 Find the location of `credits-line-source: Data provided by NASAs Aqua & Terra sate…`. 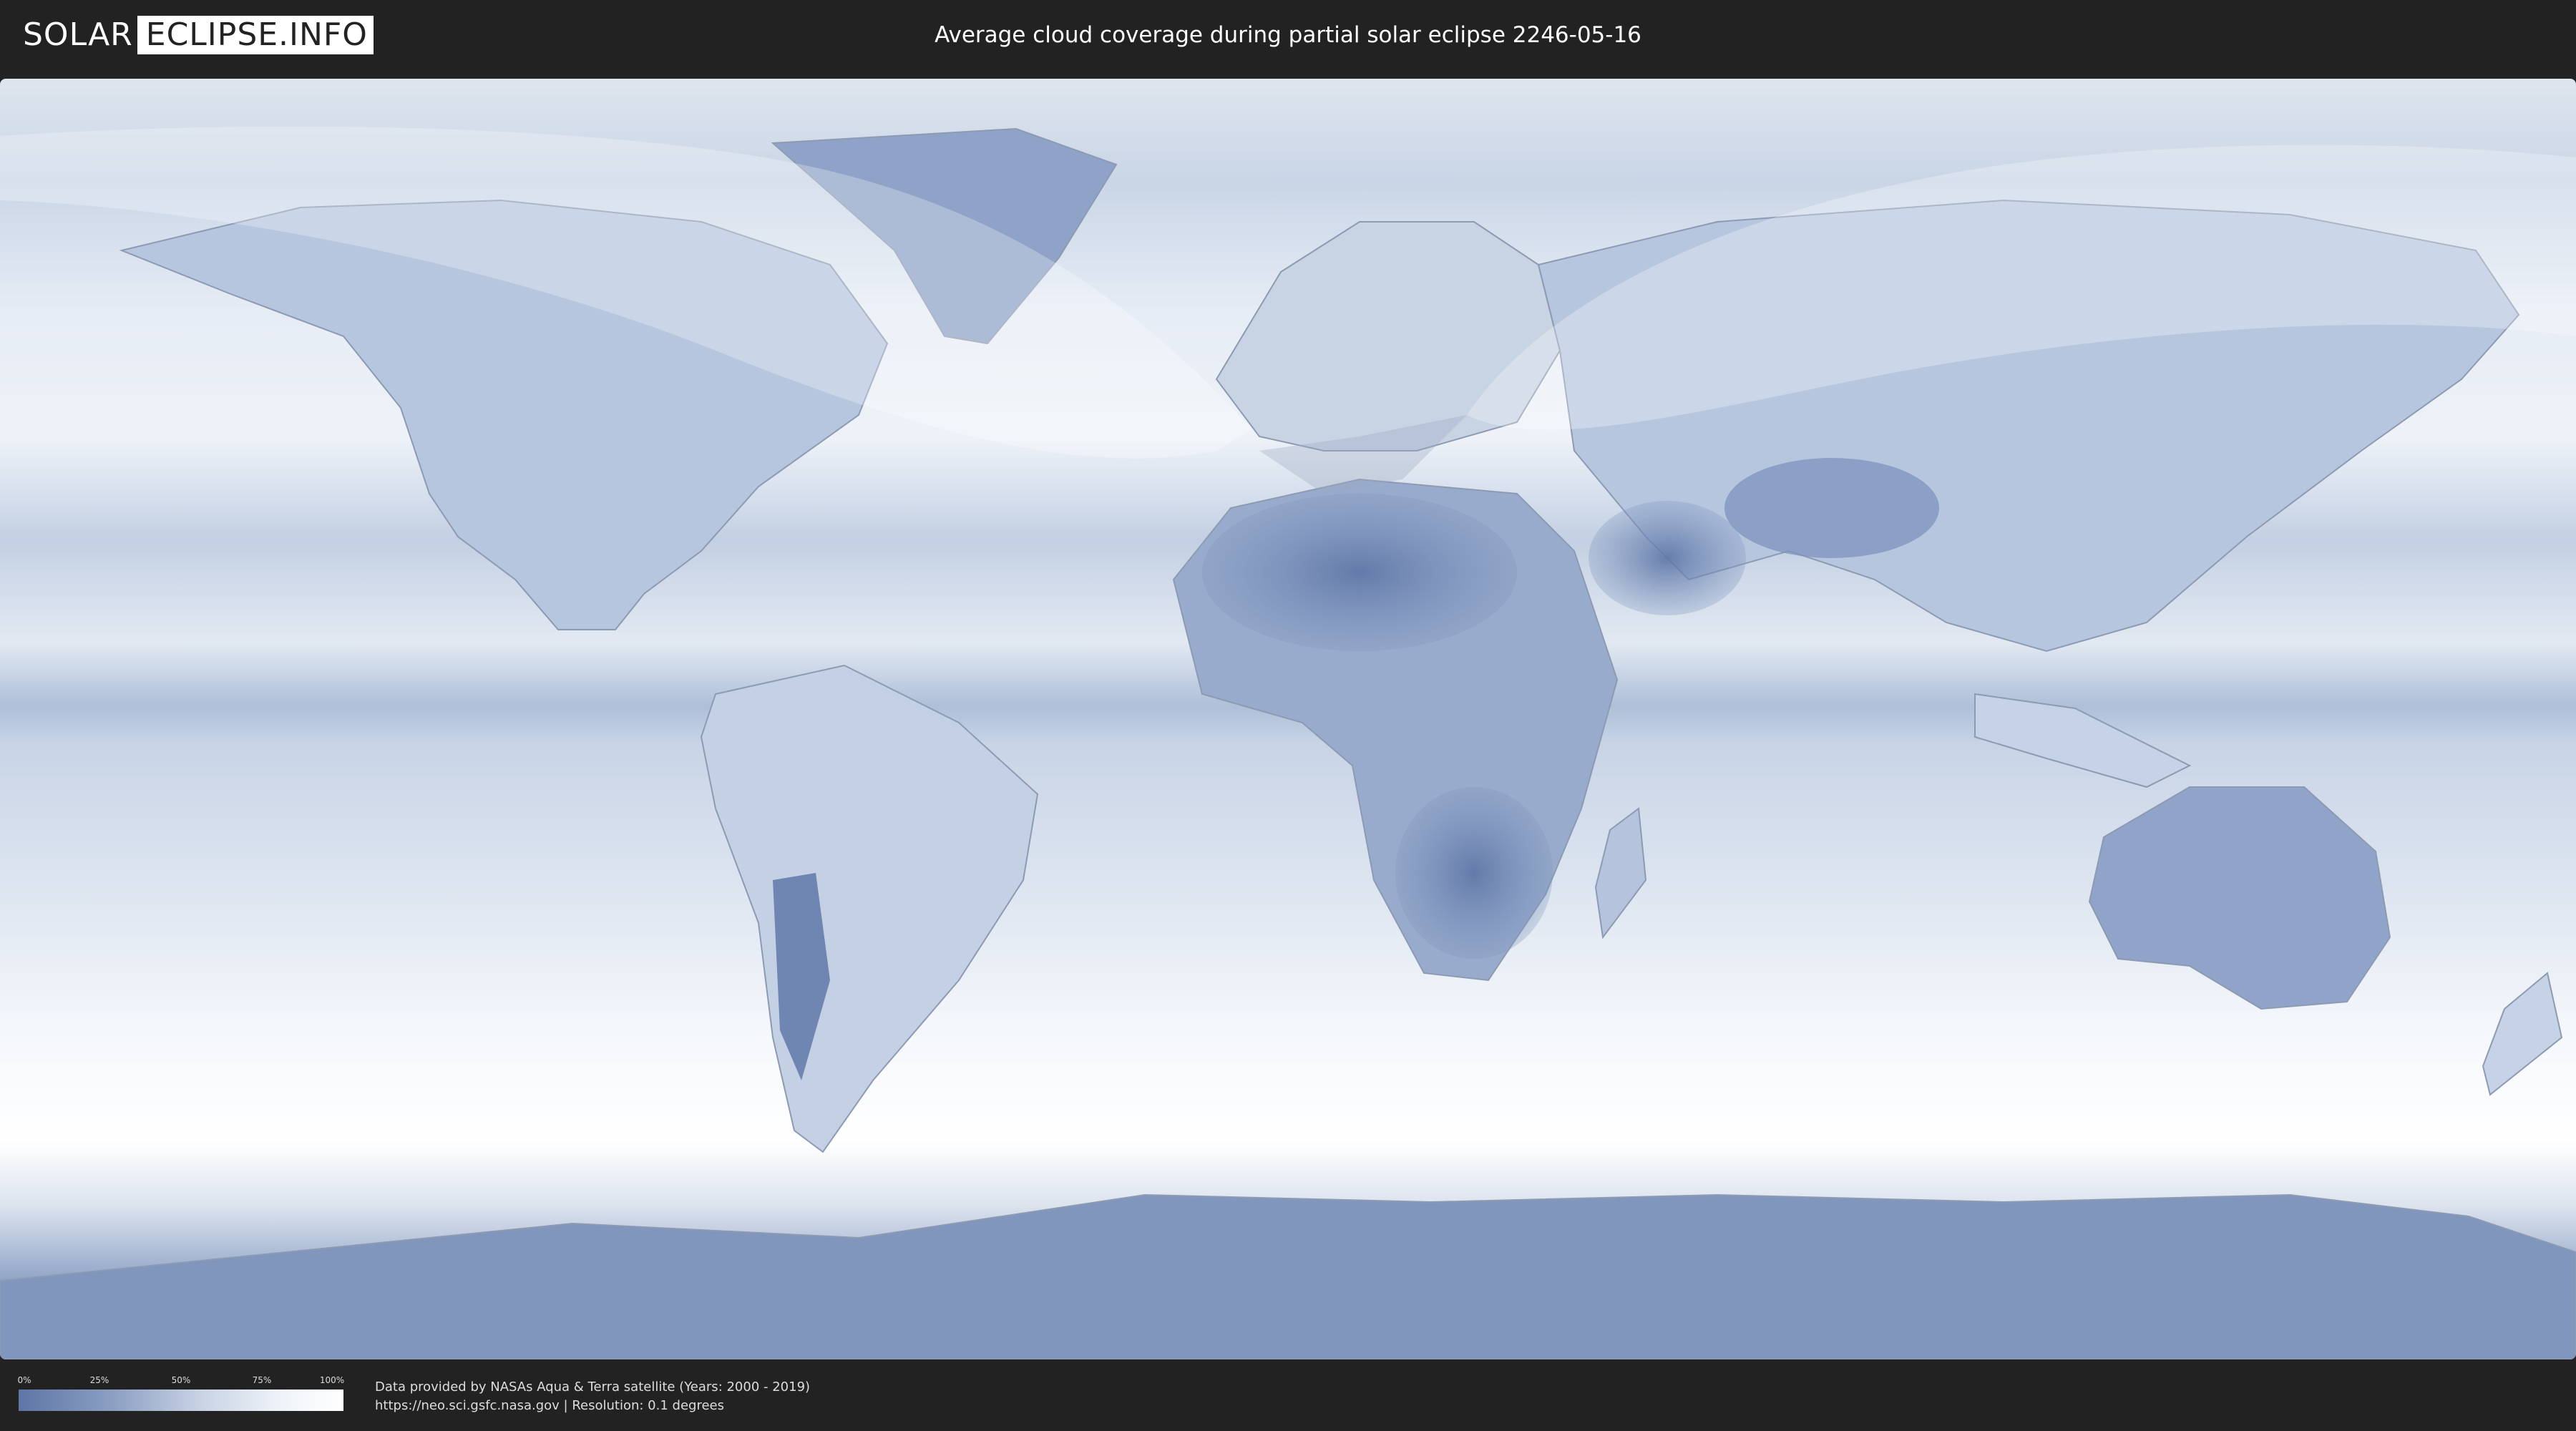

credits-line-source: Data provided by NASAs Aqua & Terra sate… is located at coordinates (593, 1387).